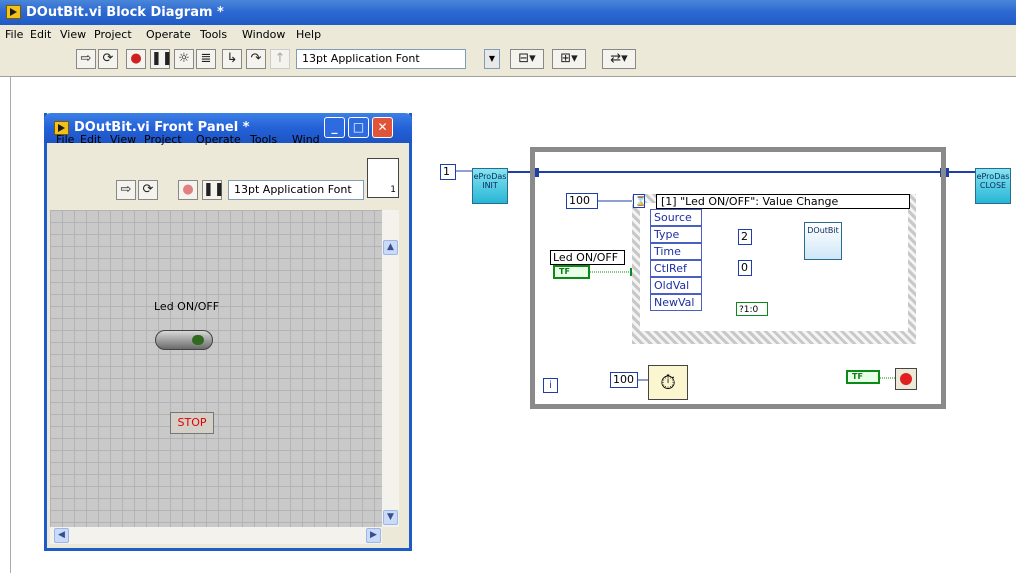 The width and height of the screenshot is (1016, 573). Describe the element at coordinates (448, 172) in the screenshot. I see `init-constant: 1` at that location.